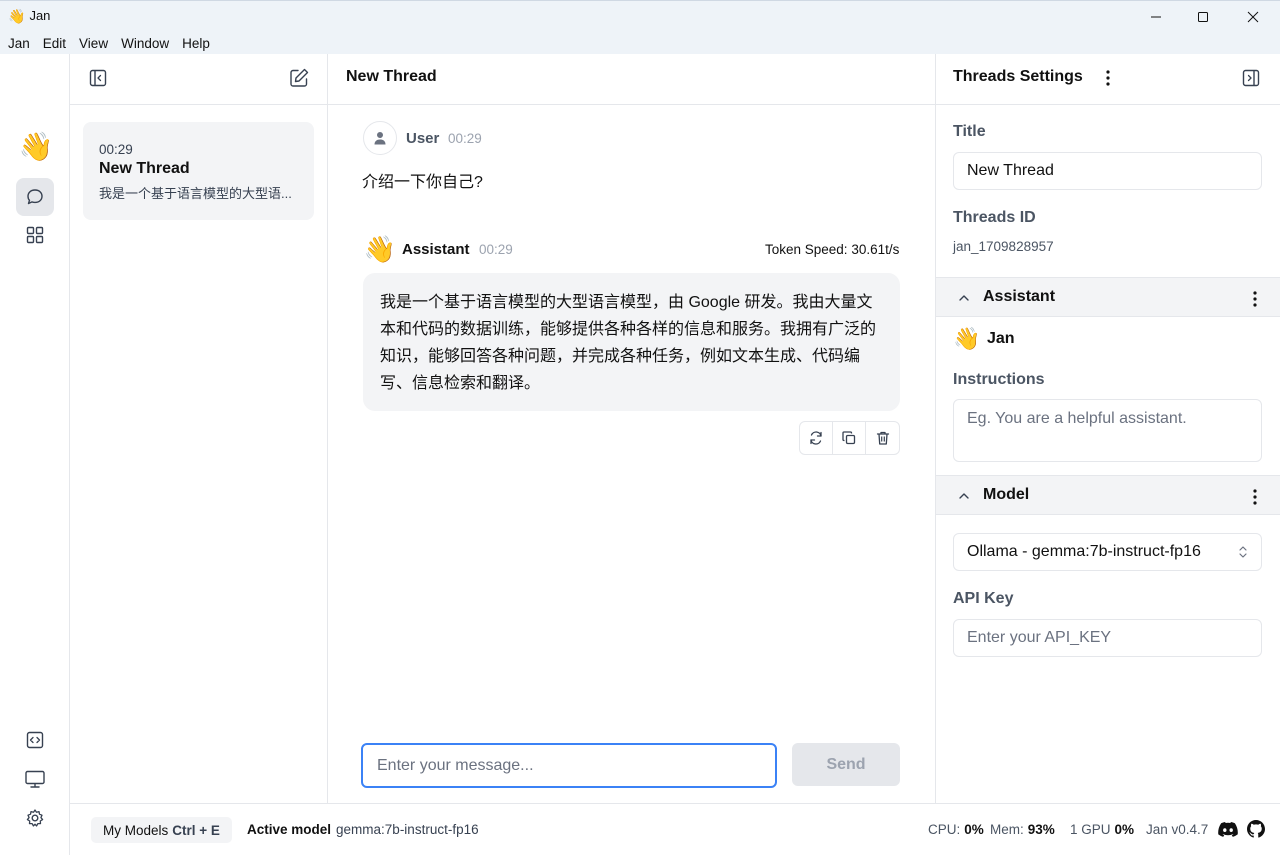  Describe the element at coordinates (626, 302) in the screenshot. I see `assistant-message-line: 我是一个基于语言模型的大型语言模型，由 Google 研发。我由大量文` at that location.